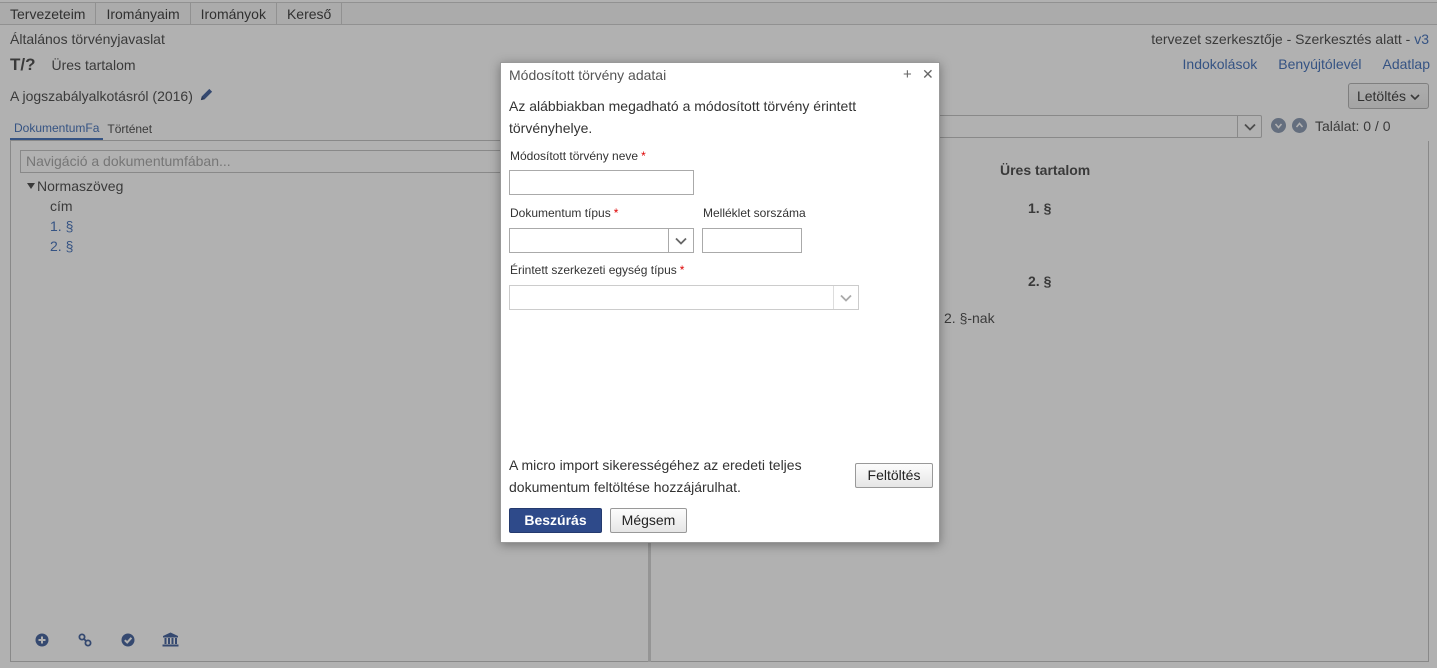 The image size is (1437, 668). Describe the element at coordinates (928, 74) in the screenshot. I see `close-icon: ✕` at that location.